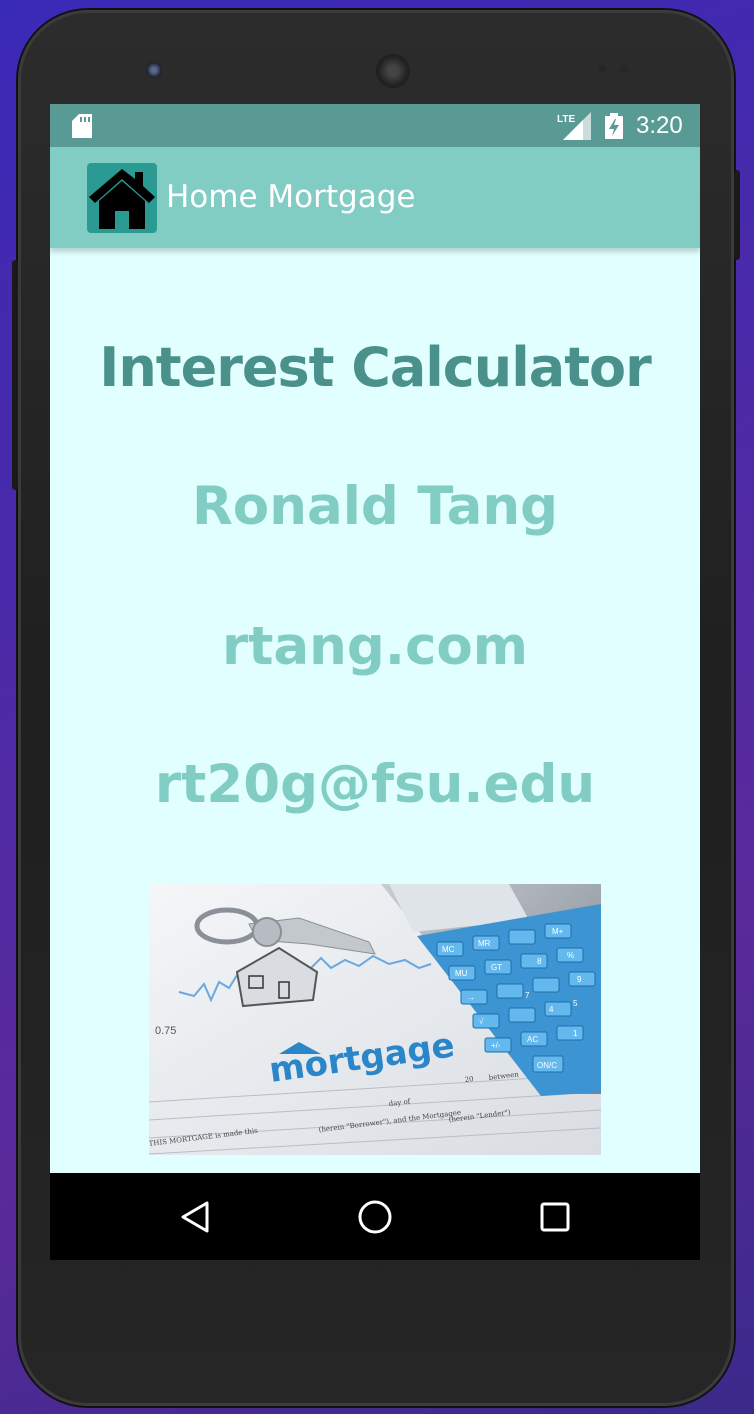 This screenshot has width=754, height=1414. Describe the element at coordinates (558, 931) in the screenshot. I see `calc-key-label: M+` at that location.